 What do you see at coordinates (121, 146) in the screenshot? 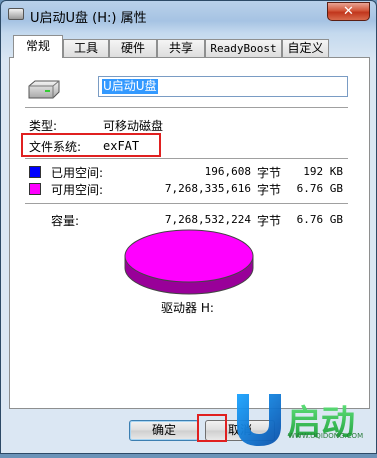
I see `filesystem-value: exFAT` at bounding box center [121, 146].